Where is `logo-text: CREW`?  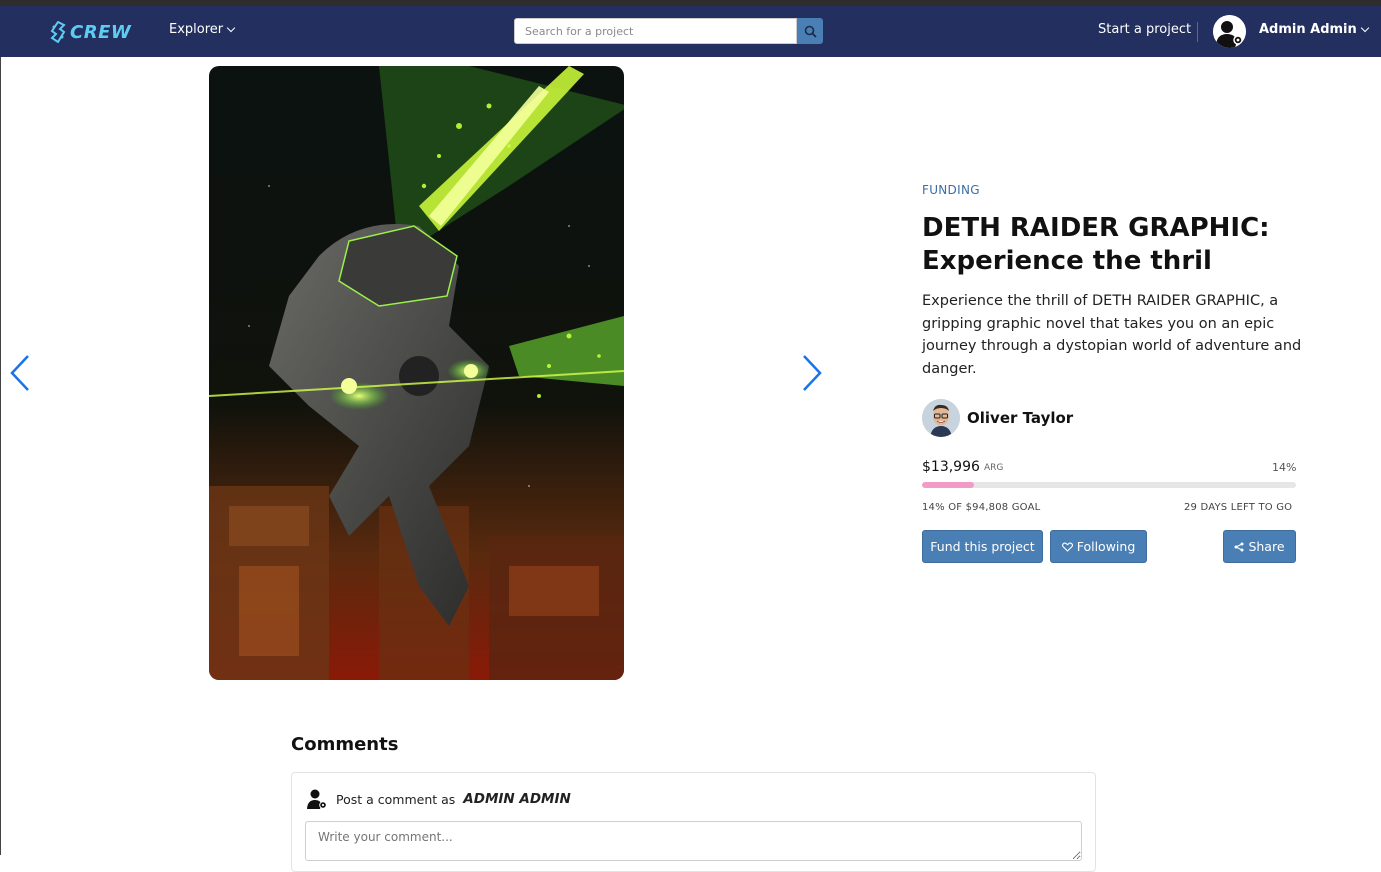
logo-text: CREW is located at coordinates (101, 32).